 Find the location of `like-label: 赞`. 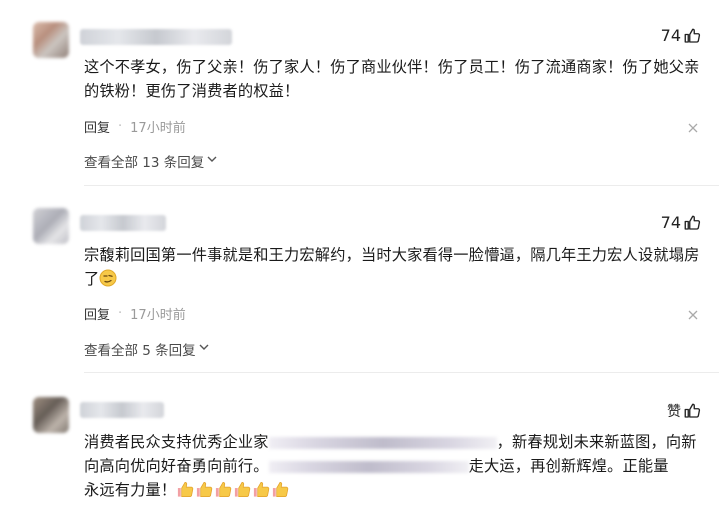

like-label: 赞 is located at coordinates (674, 412).